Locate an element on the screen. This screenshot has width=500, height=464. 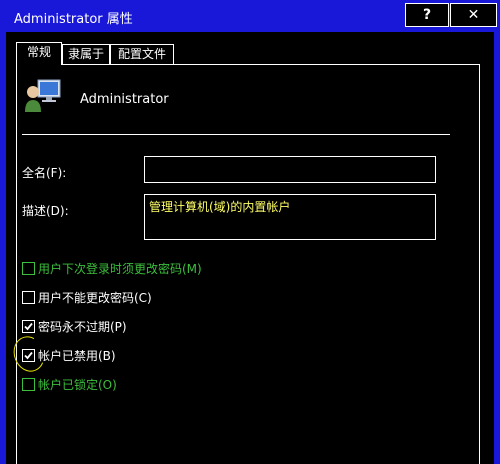
description-input: 管理计算机(域)的内置帐户 is located at coordinates (290, 217).